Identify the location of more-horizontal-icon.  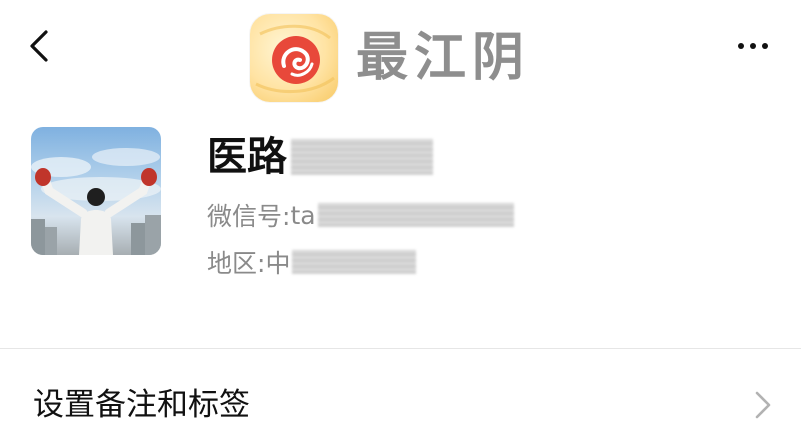
(741, 46).